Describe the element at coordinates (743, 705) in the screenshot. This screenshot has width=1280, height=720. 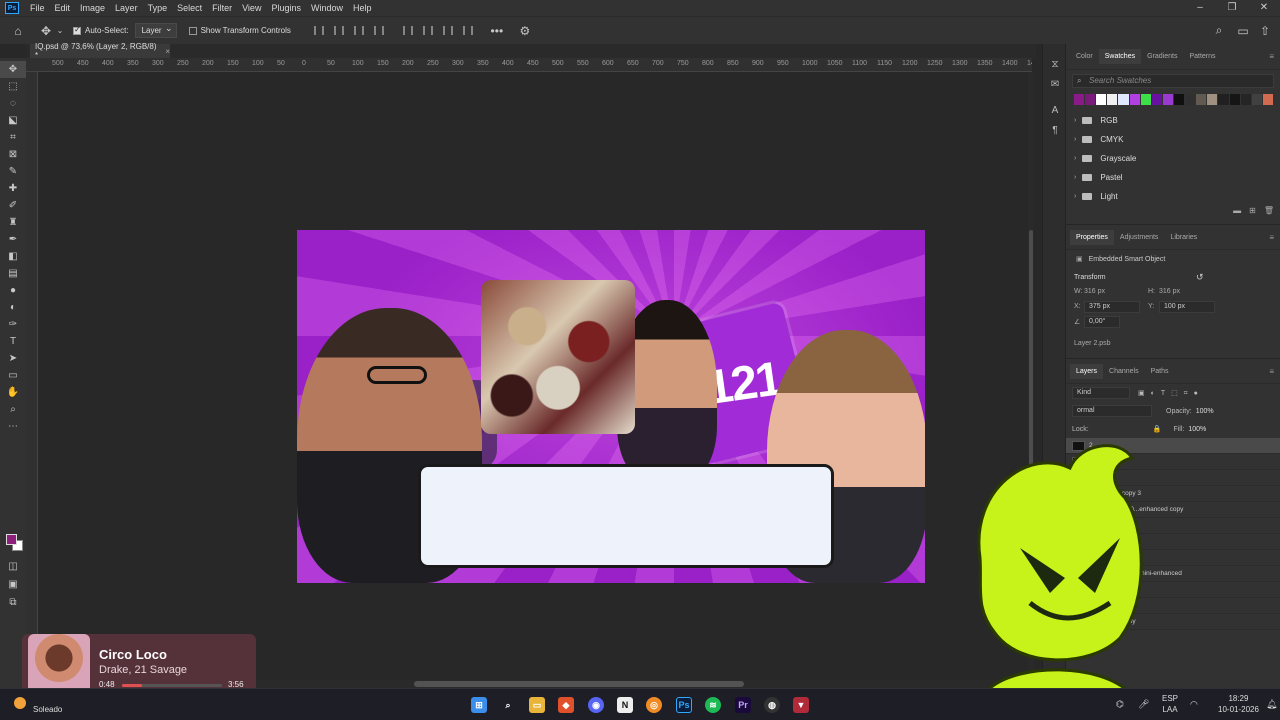
I see `premiere-icon: Pr` at that location.